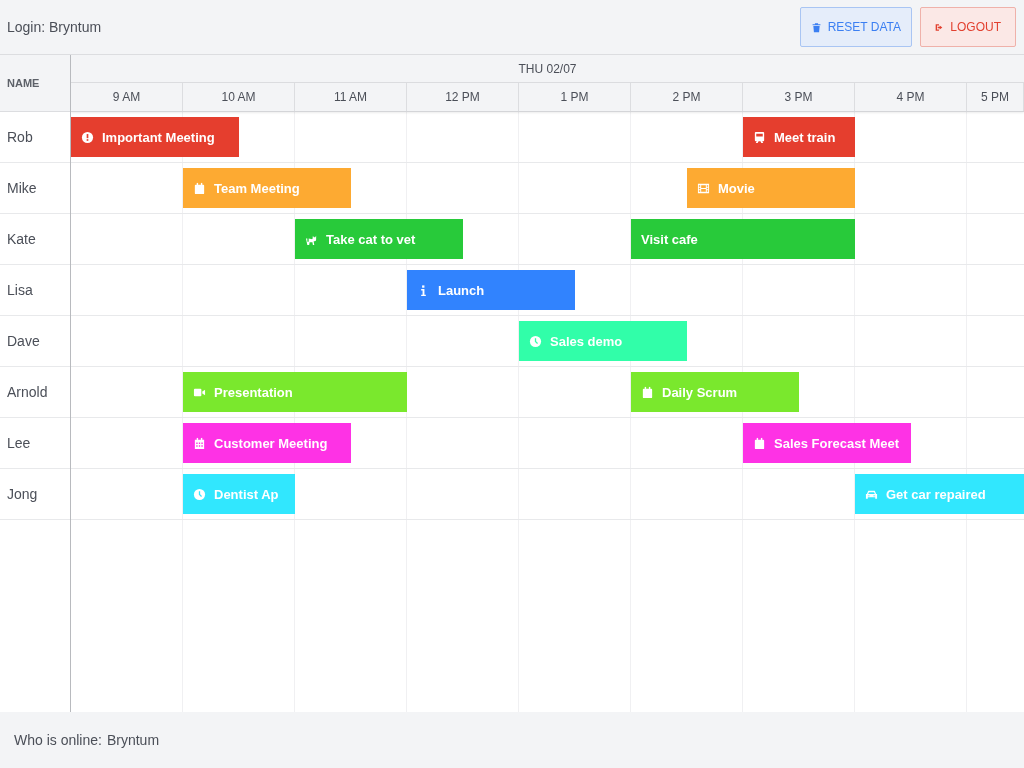 This screenshot has height=768, width=1024. I want to click on hour-header: 4 PM, so click(911, 97).